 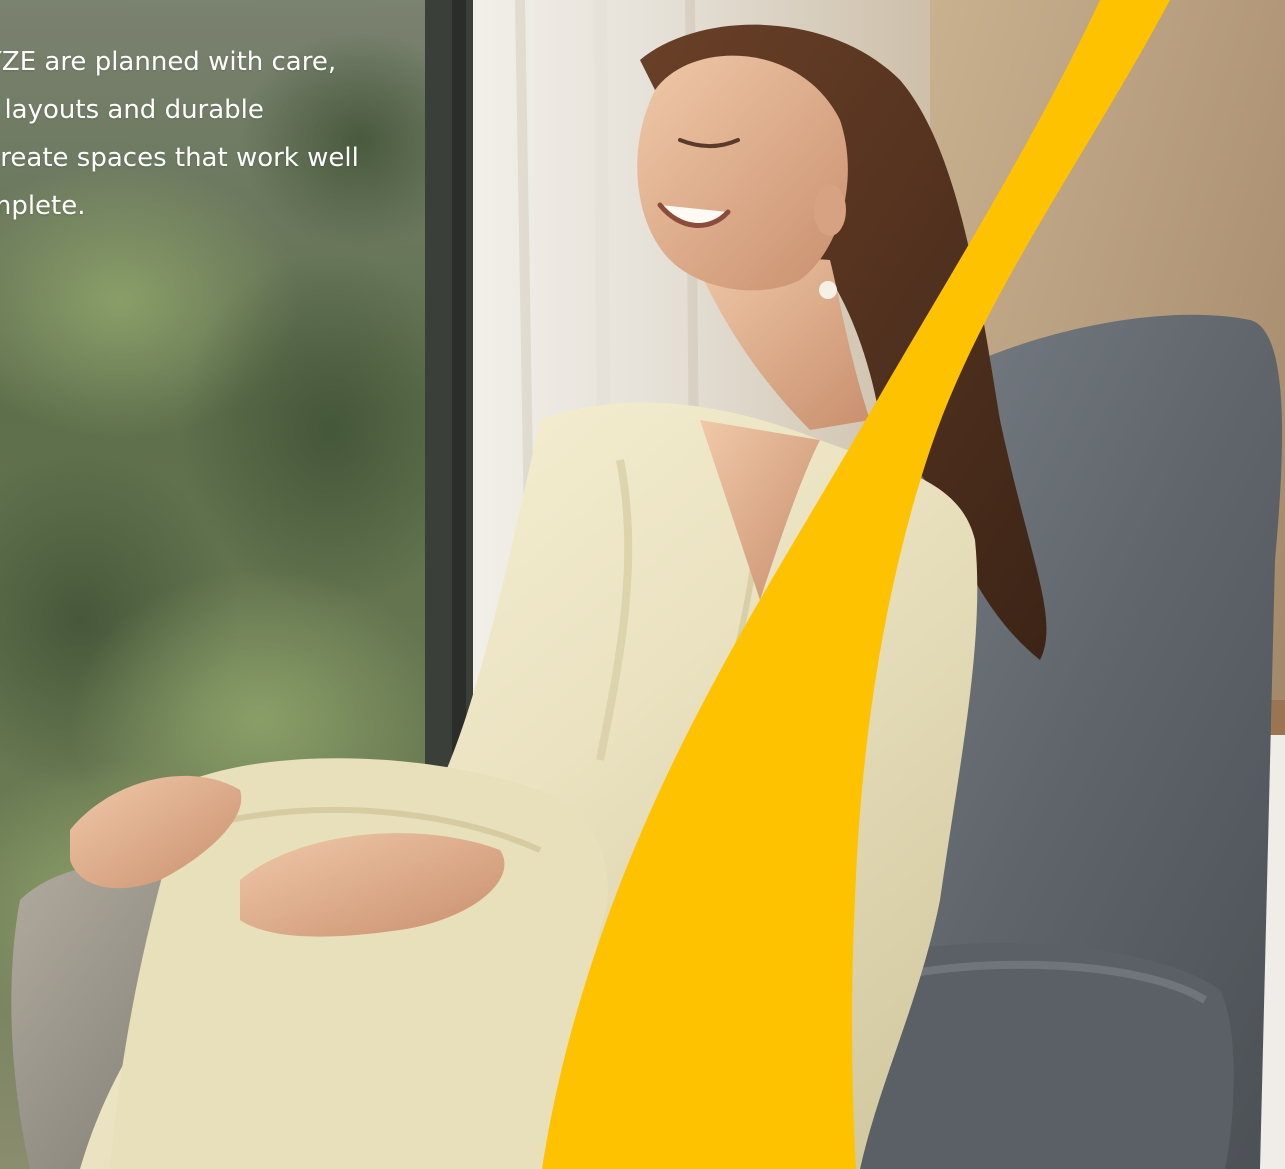 What do you see at coordinates (43, 206) in the screenshot?
I see `intro-line: mplete.` at bounding box center [43, 206].